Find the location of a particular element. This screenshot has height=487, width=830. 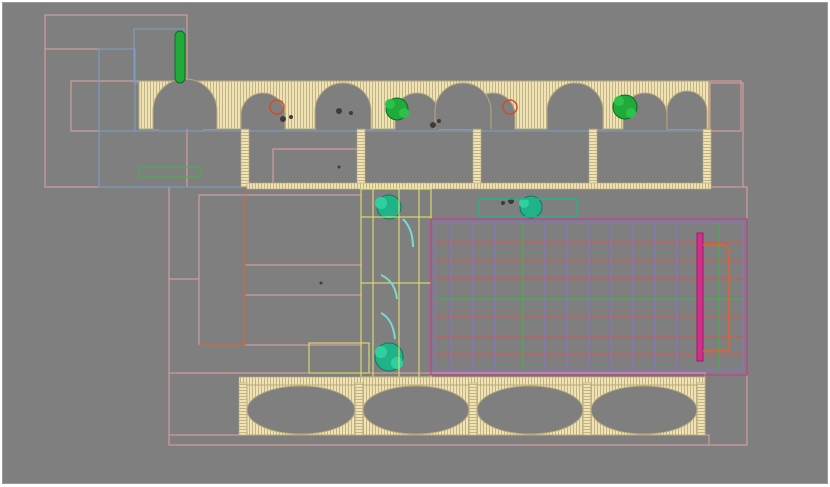

arched-pergola-south is located at coordinates (472, 406).